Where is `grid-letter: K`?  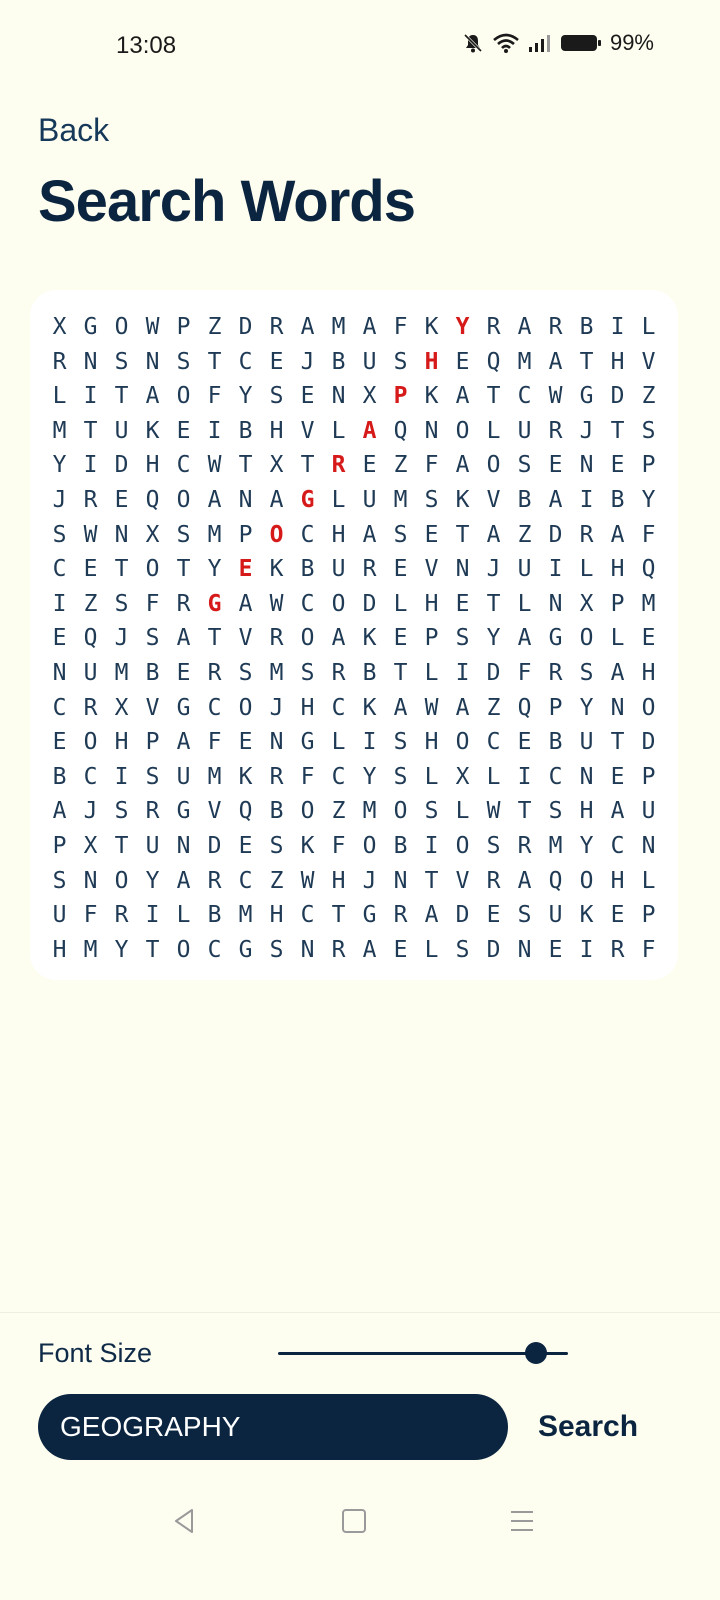 grid-letter: K is located at coordinates (307, 845).